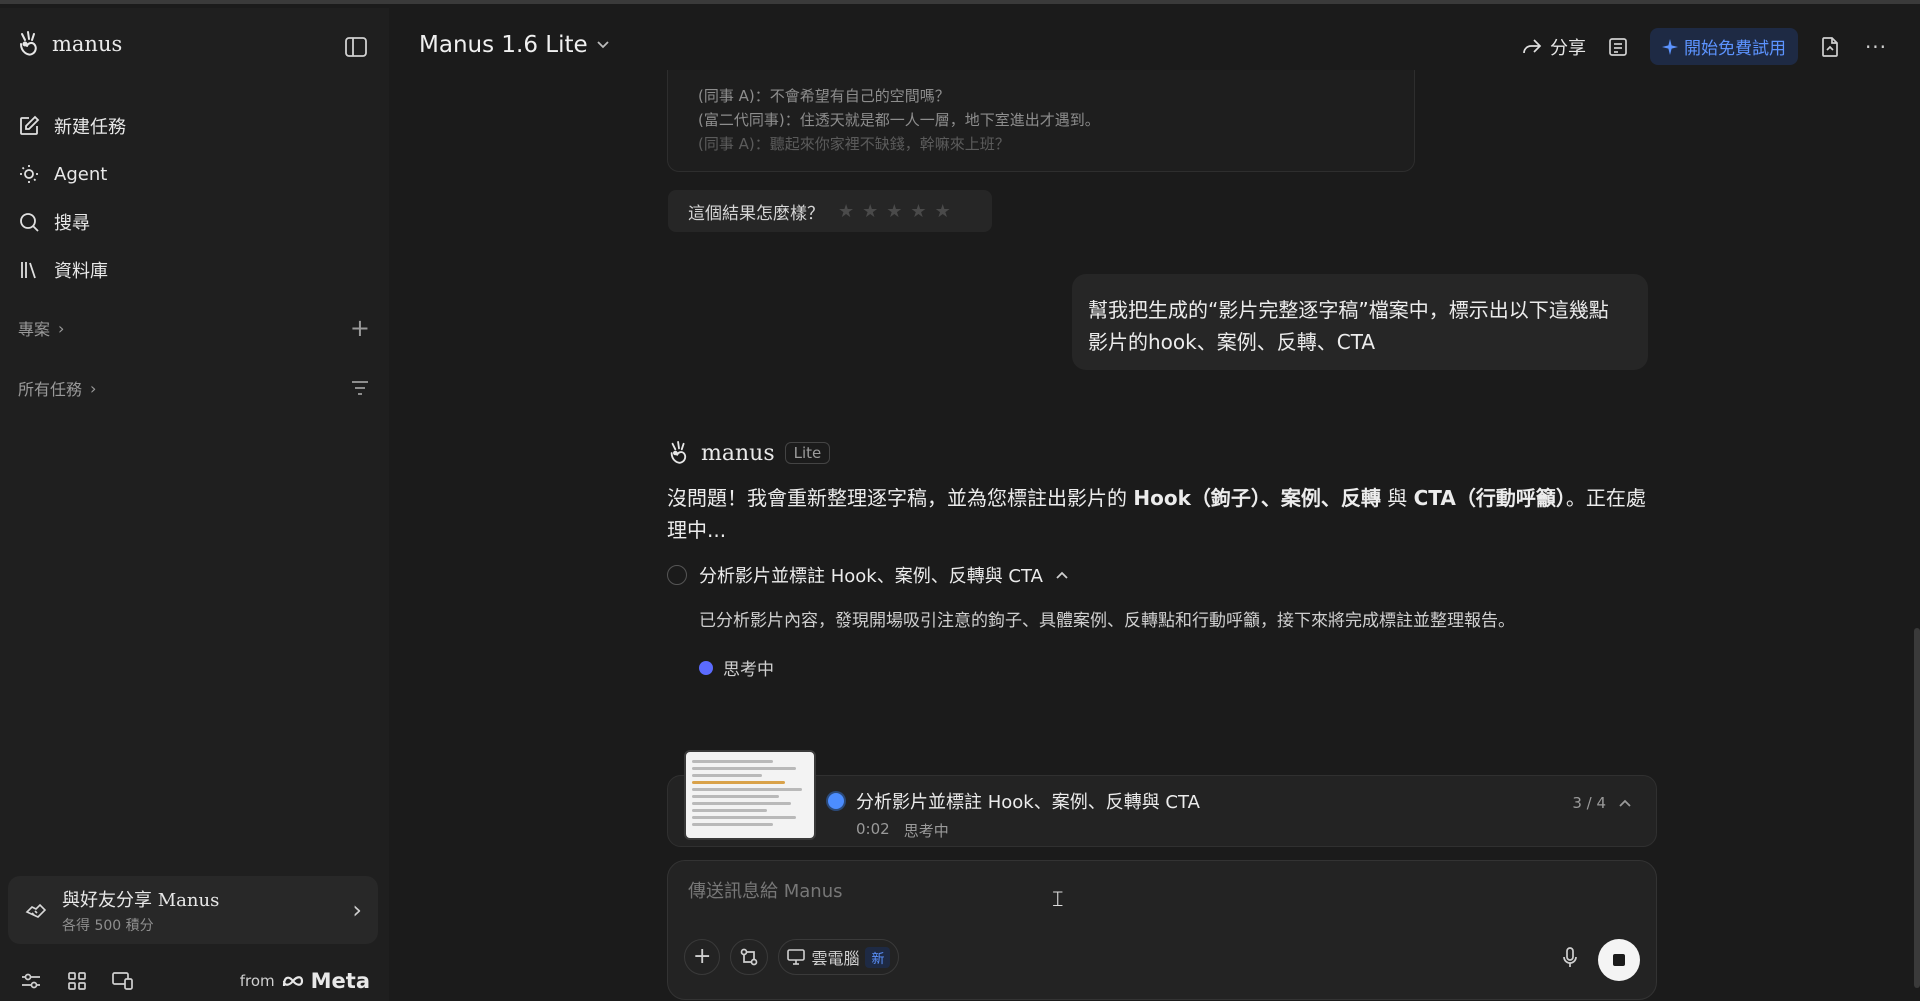 The width and height of the screenshot is (1920, 1001). Describe the element at coordinates (50, 389) in the screenshot. I see `all-tasks-label: 所有任務` at that location.